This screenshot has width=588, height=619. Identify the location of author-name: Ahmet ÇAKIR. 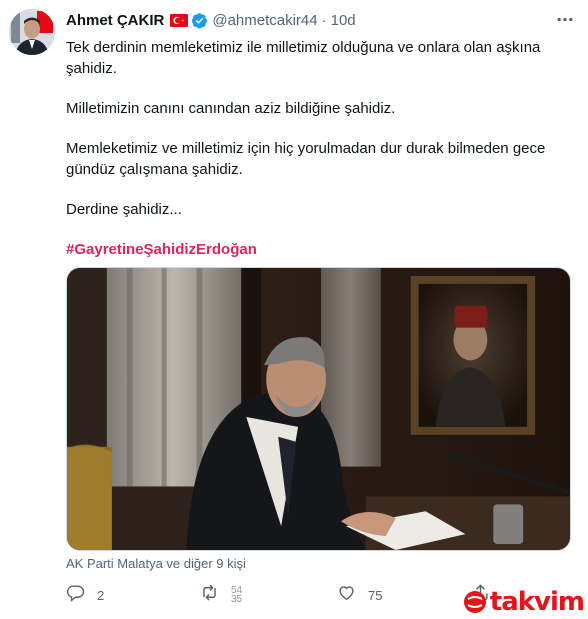
(115, 20).